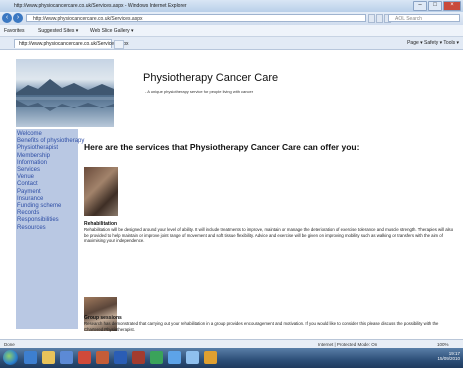  What do you see at coordinates (174, 357) in the screenshot?
I see `app3-taskbar-icon` at bounding box center [174, 357].